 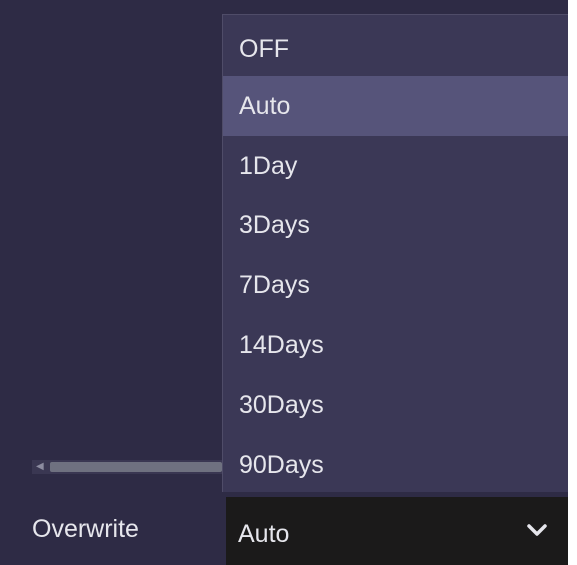 What do you see at coordinates (395, 285) in the screenshot?
I see `option-7days: 7Days` at bounding box center [395, 285].